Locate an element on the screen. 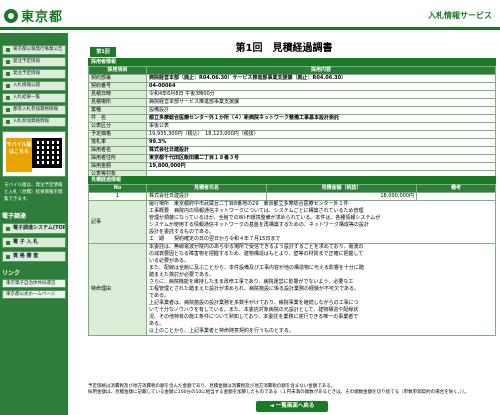  row-value: 04-00064 is located at coordinates (321, 86).